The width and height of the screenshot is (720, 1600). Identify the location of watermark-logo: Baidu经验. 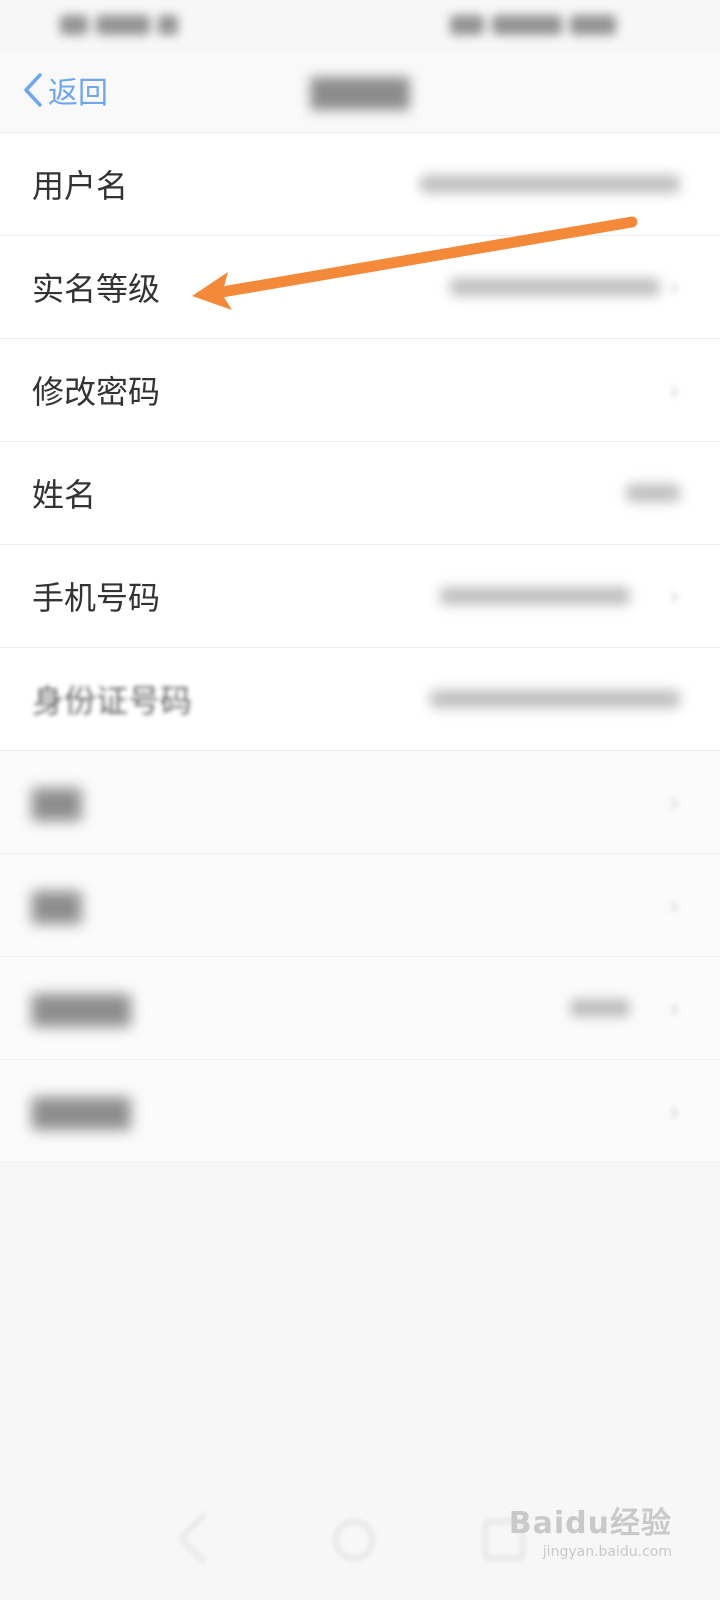
(590, 1523).